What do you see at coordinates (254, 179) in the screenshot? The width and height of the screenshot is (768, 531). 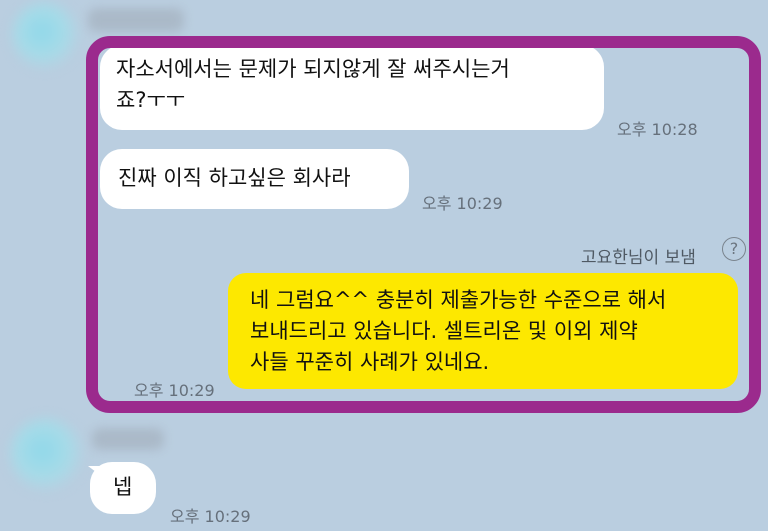 I see `message-bubble-incoming-2: 진짜 이직 하고싶은 회사라` at bounding box center [254, 179].